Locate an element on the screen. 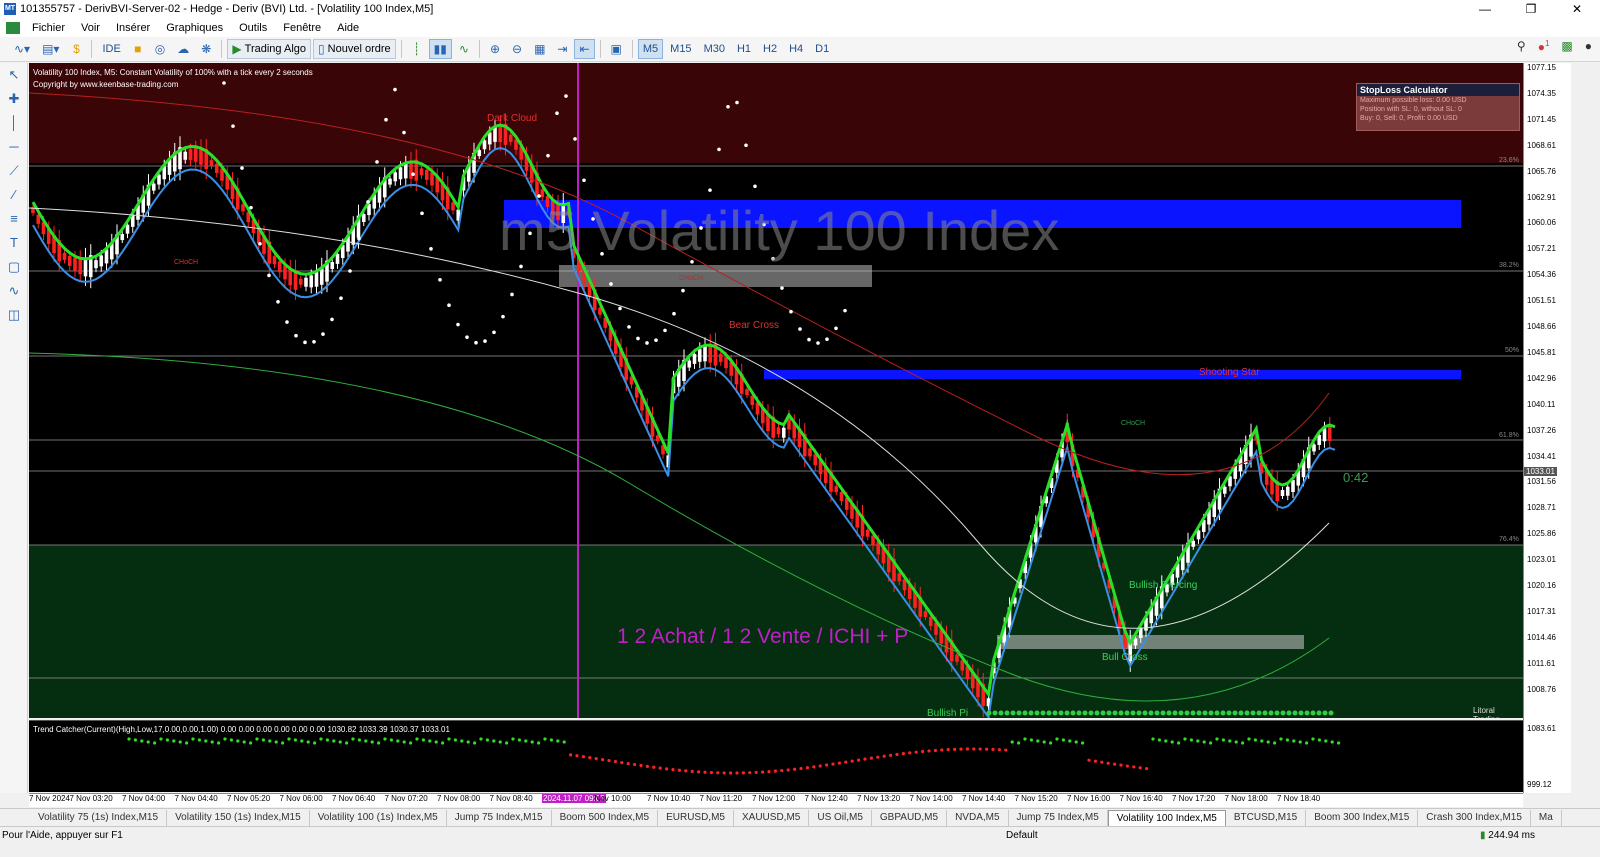 Image resolution: width=1600 pixels, height=857 pixels. chart-tab: Volatility 100 (1s) Index,M5 is located at coordinates (378, 817).